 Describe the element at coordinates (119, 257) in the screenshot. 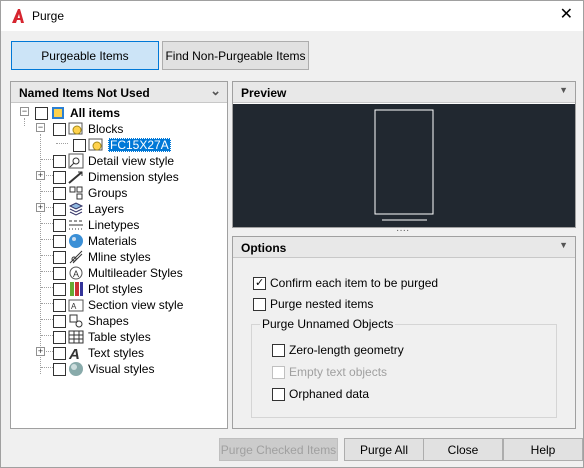

I see `tree-item-label: Mline styles` at that location.